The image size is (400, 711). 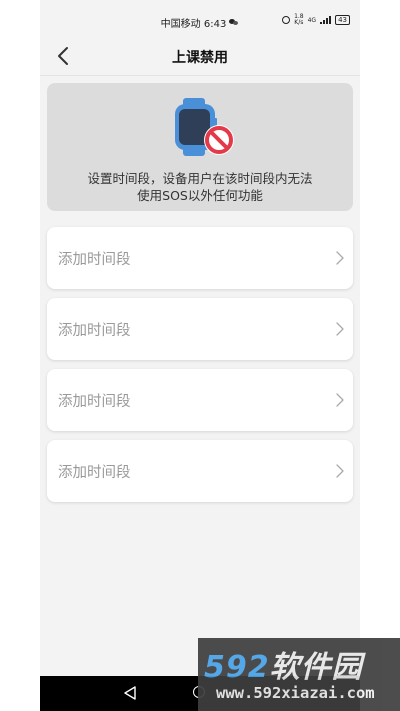 What do you see at coordinates (234, 22) in the screenshot?
I see `wechat-notification-icon` at bounding box center [234, 22].